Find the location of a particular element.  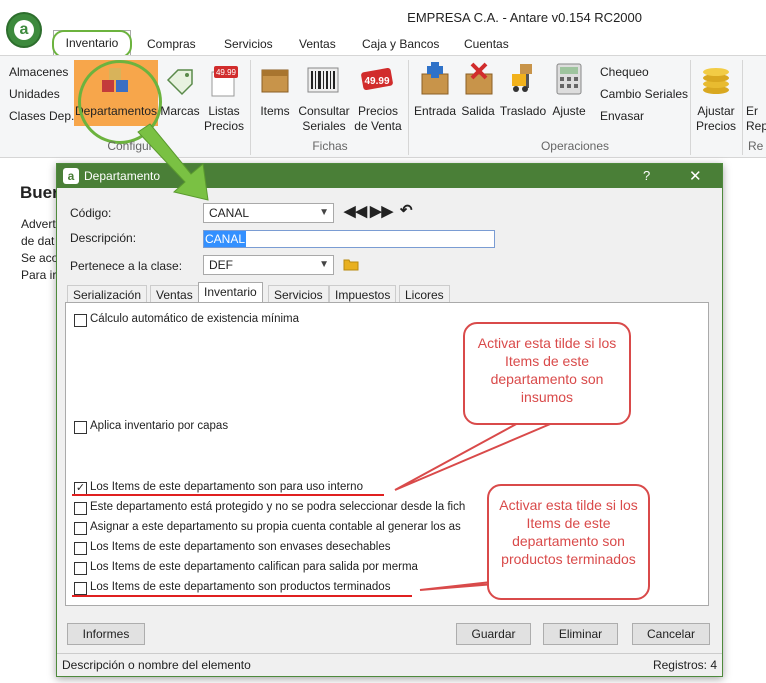

callout-pointer is located at coordinates (475, 456).